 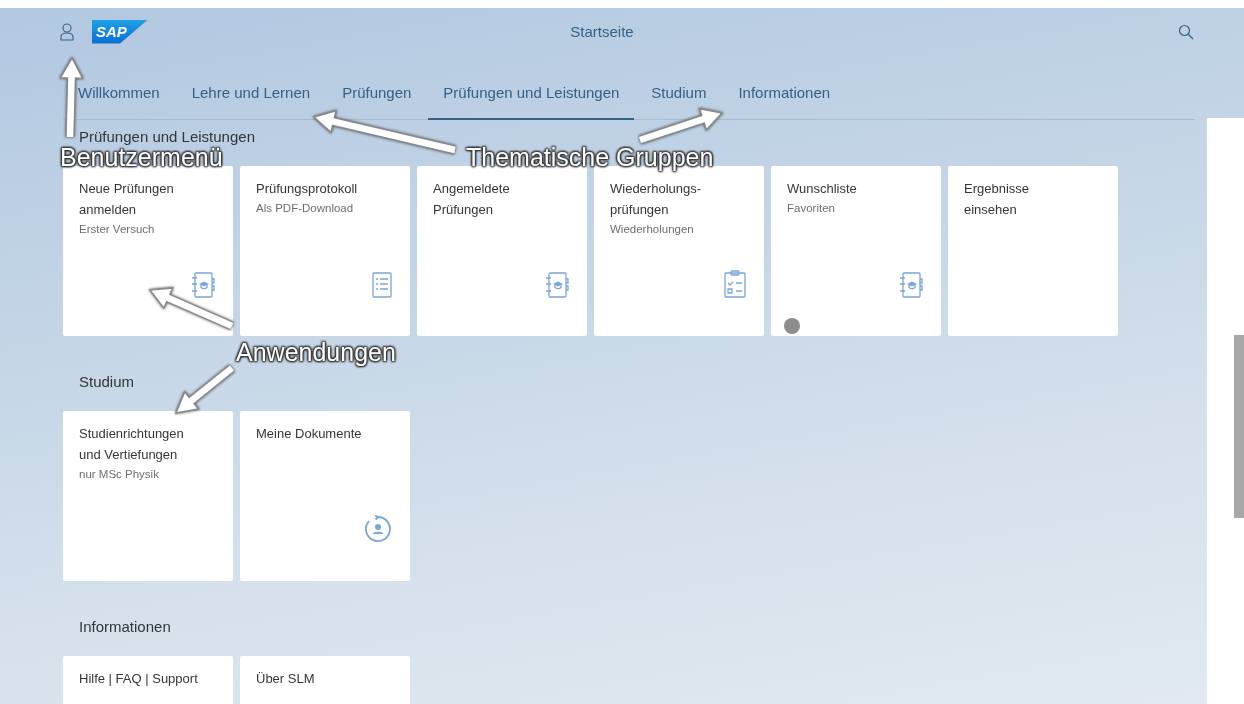 What do you see at coordinates (325, 680) in the screenshot?
I see `app-tile: Über SLM` at bounding box center [325, 680].